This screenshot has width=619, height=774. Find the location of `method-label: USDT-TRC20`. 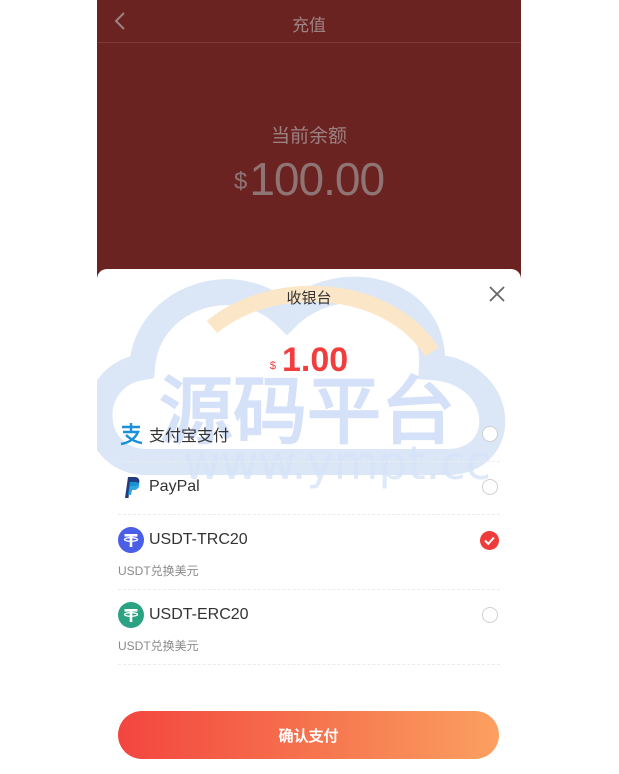

method-label: USDT-TRC20 is located at coordinates (198, 539).